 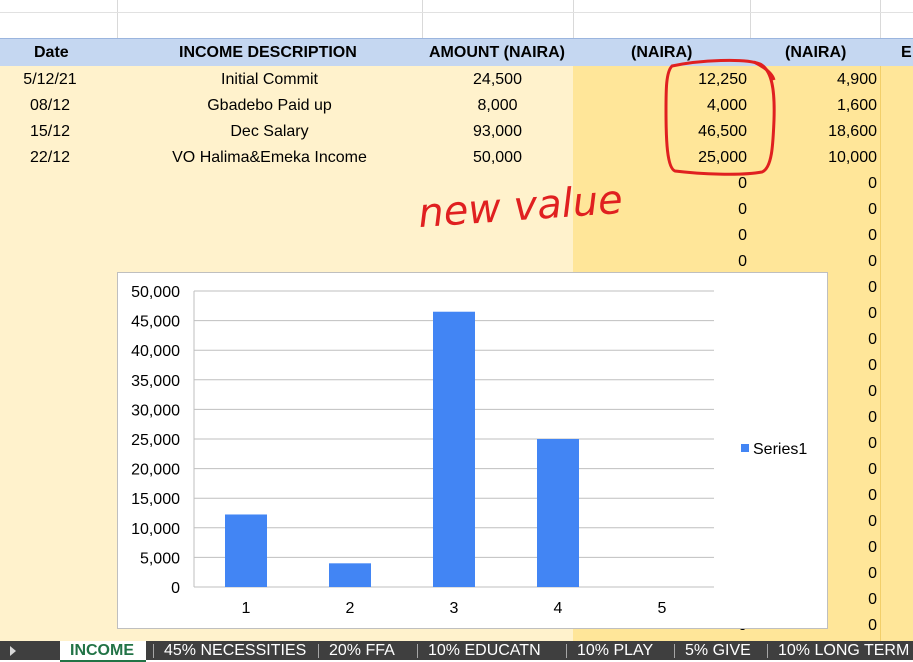 What do you see at coordinates (662, 608) in the screenshot?
I see `x-tick-label: 5` at bounding box center [662, 608].